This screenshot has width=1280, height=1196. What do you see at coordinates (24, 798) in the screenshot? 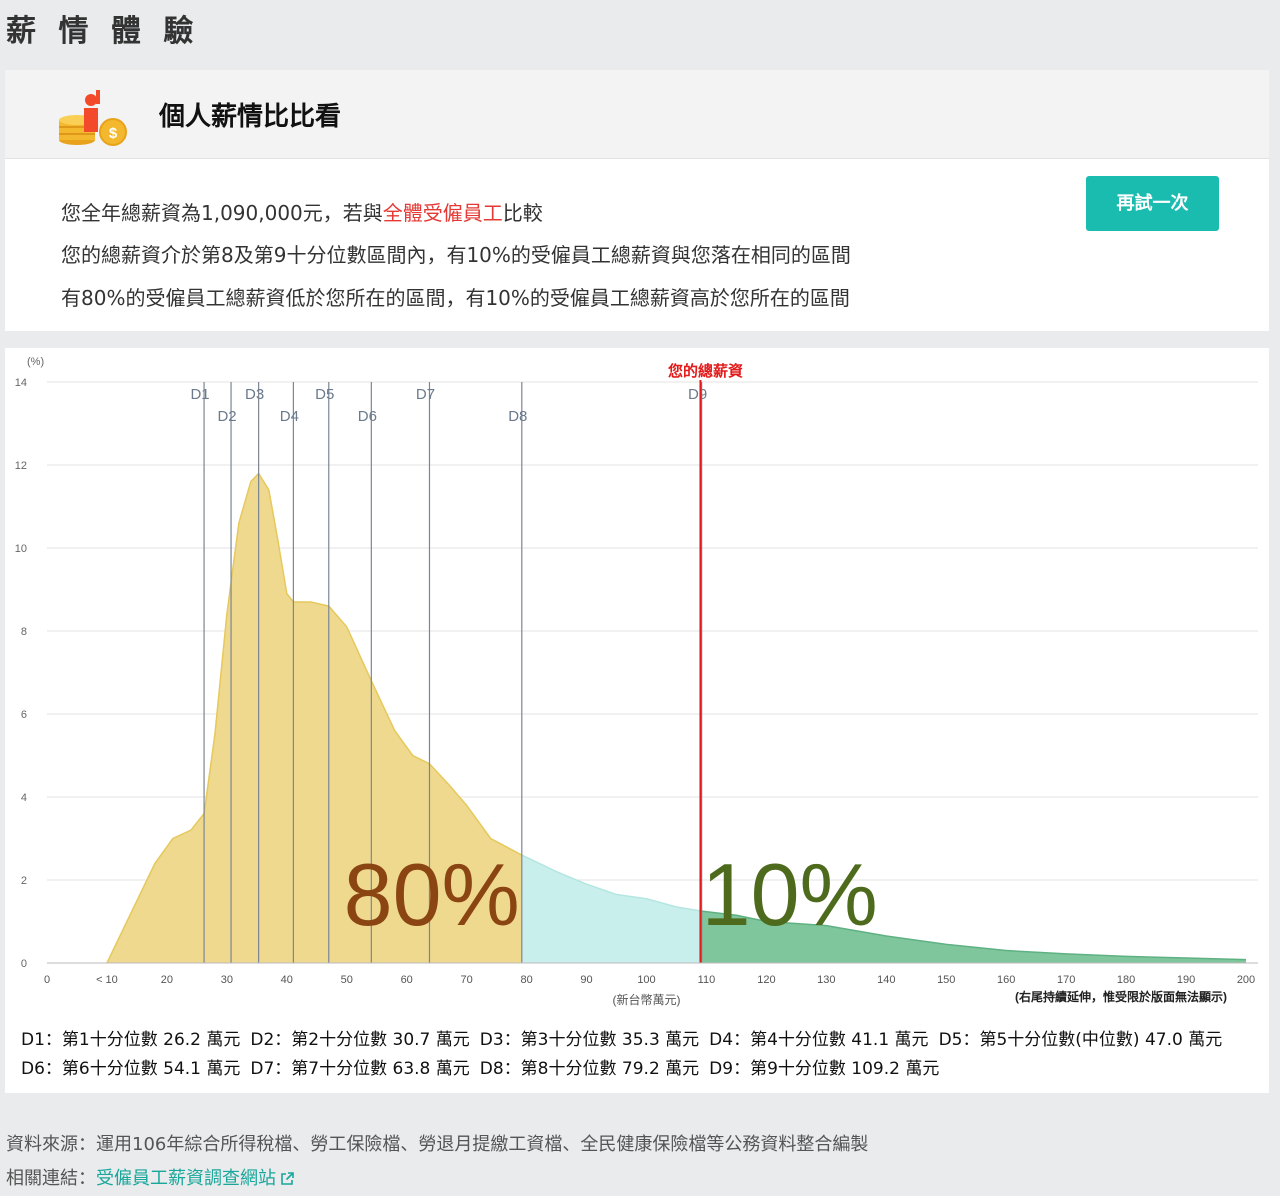
I see `y-tick-label: 4` at bounding box center [24, 798].